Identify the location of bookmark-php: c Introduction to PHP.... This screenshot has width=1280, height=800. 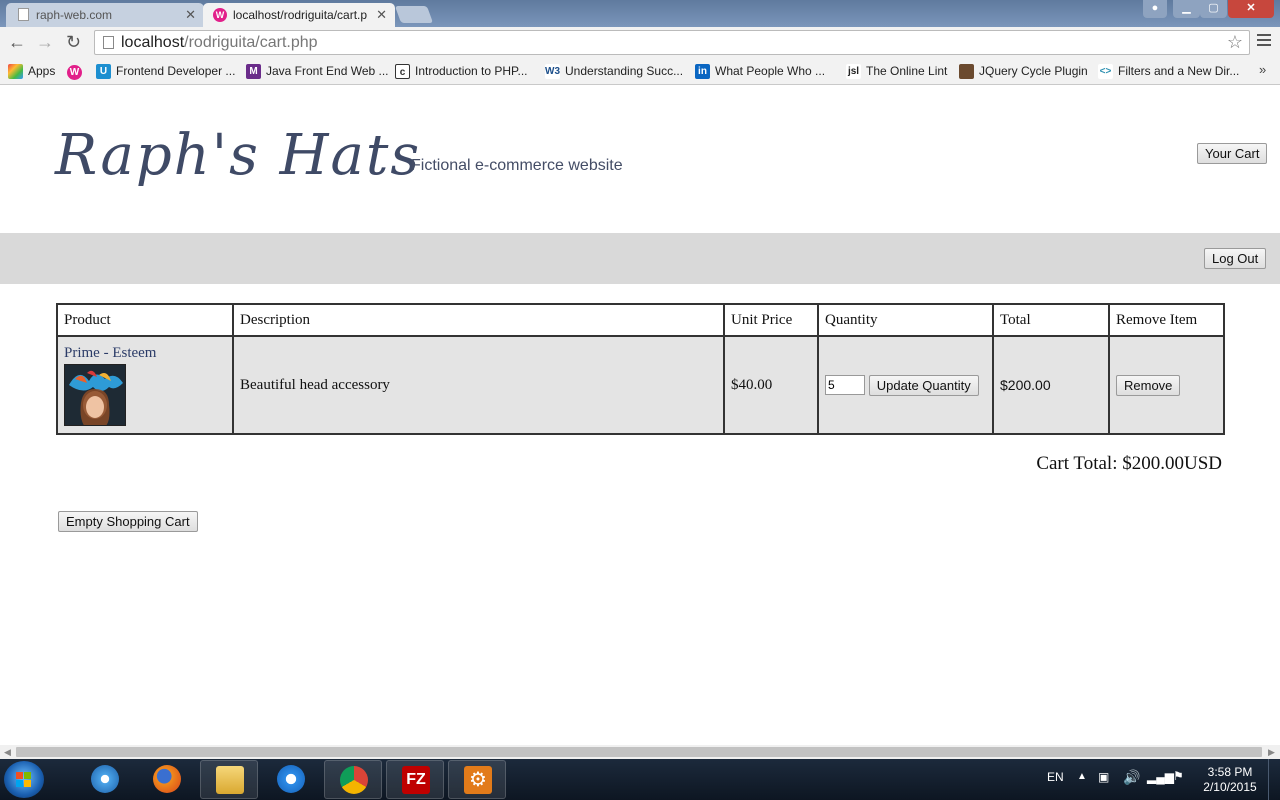
(461, 71).